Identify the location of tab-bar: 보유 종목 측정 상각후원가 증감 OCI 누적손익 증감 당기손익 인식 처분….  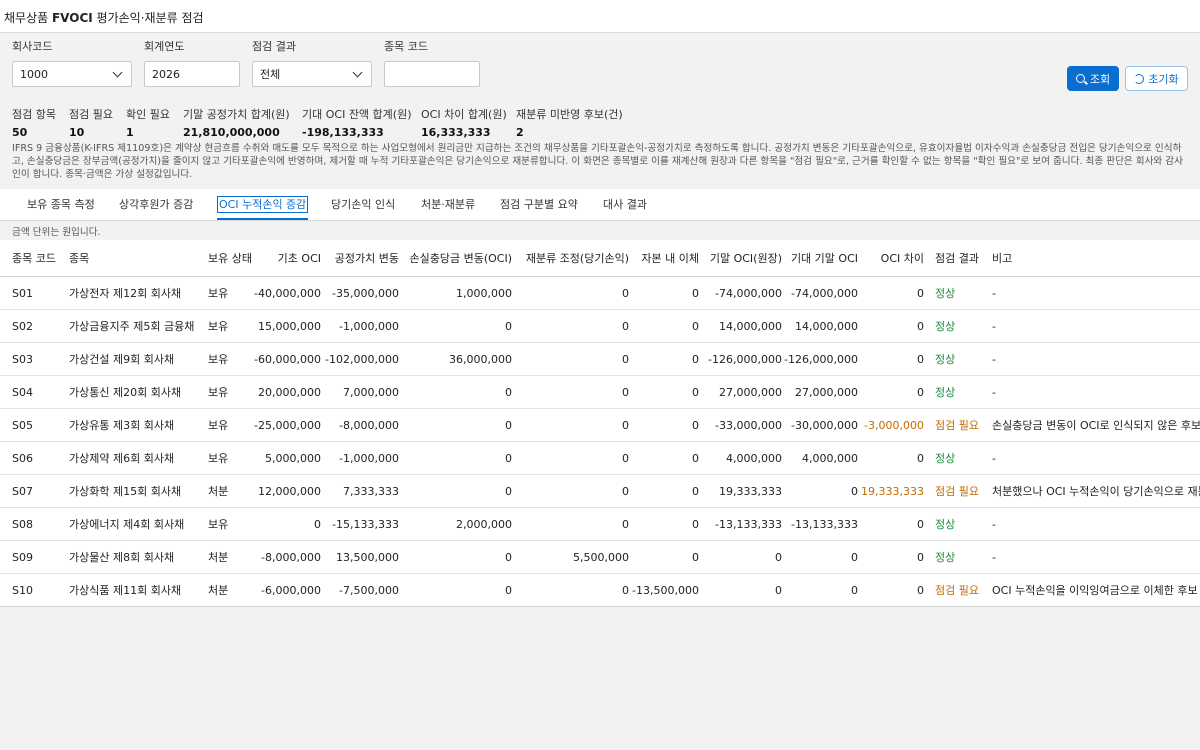
(600, 205).